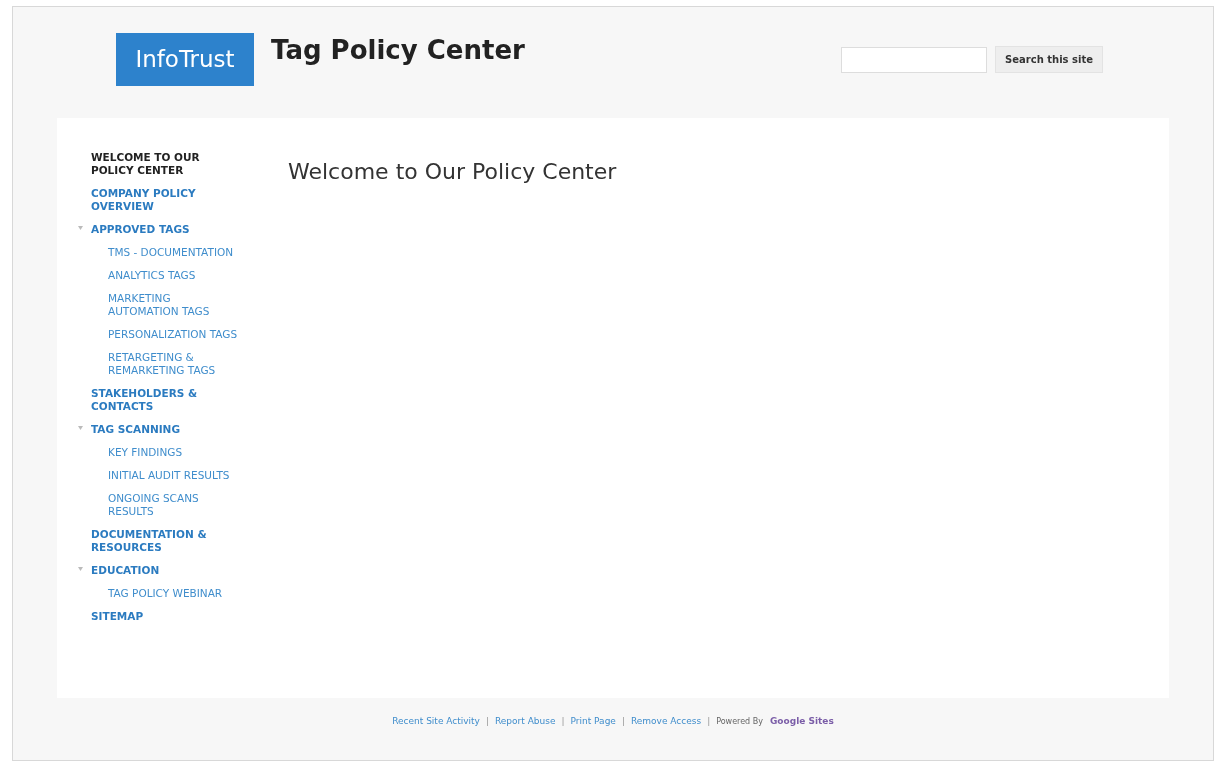 This screenshot has height=761, width=1226. What do you see at coordinates (173, 364) in the screenshot?
I see `sidebar-item: RETARGETING & REMARKETING TAGS` at bounding box center [173, 364].